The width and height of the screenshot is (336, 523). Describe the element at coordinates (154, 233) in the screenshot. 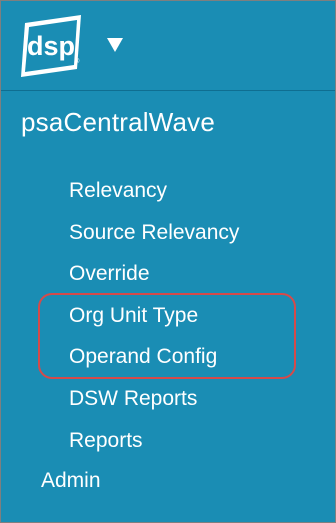

I see `nav-item-source-relevancy: Source Relevancy` at that location.